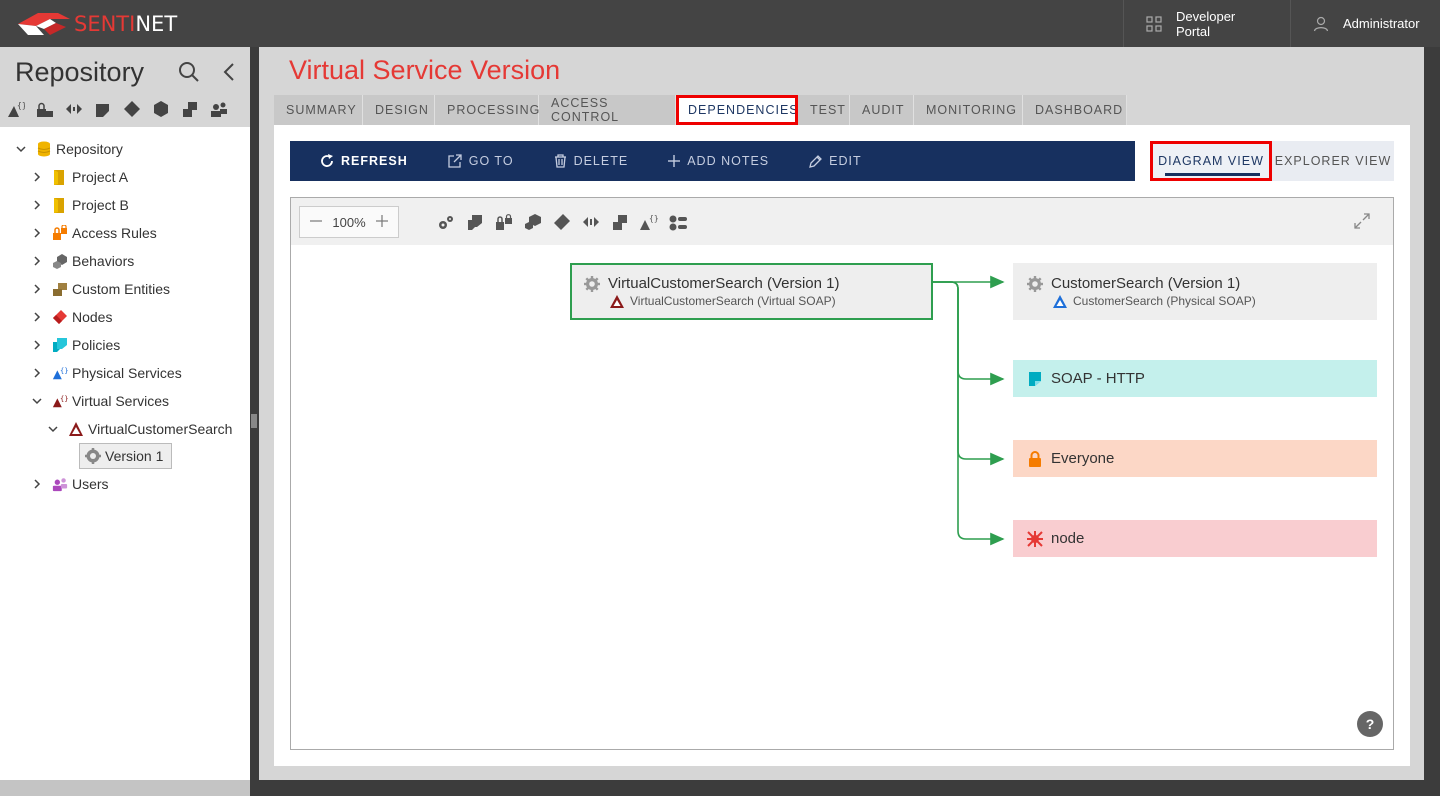 Image resolution: width=1440 pixels, height=796 pixels. Describe the element at coordinates (399, 110) in the screenshot. I see `tab-design: DESIGN` at that location.